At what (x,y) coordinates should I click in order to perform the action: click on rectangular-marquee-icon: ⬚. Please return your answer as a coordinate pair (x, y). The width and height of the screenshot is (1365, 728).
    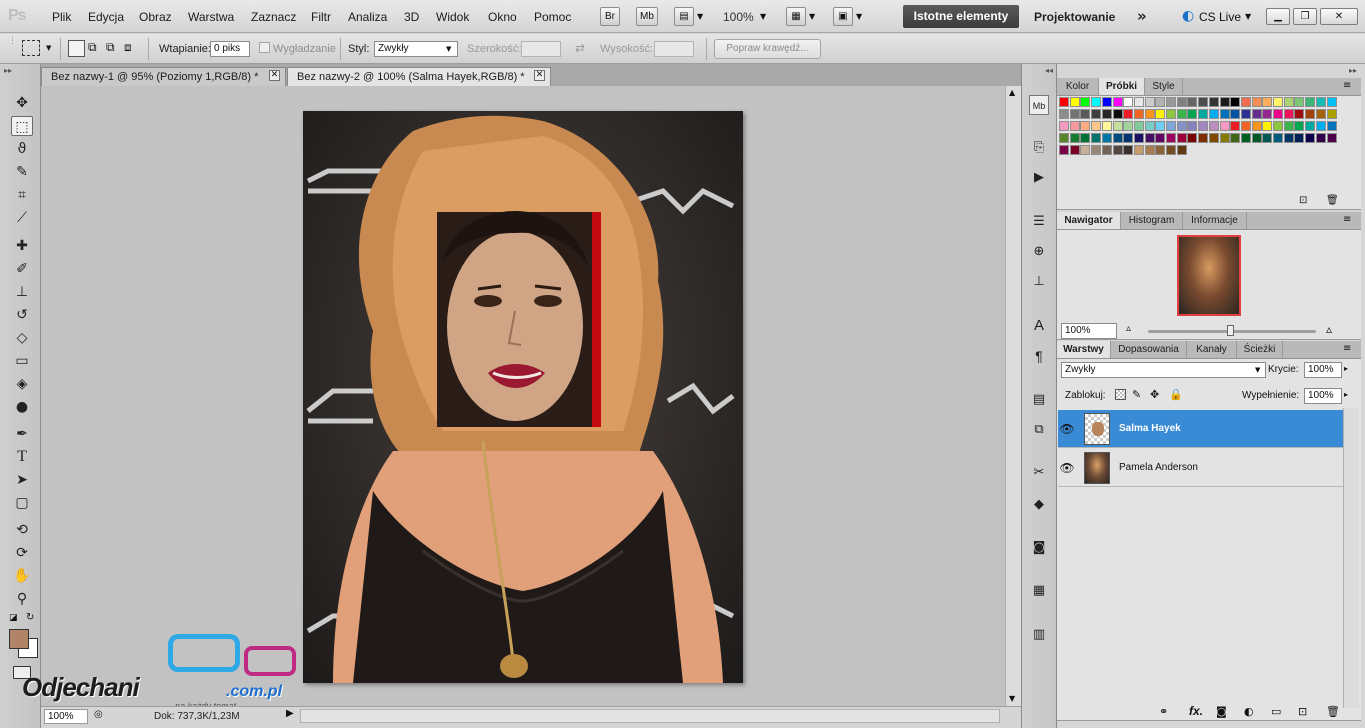
    Looking at the image, I should click on (22, 126).